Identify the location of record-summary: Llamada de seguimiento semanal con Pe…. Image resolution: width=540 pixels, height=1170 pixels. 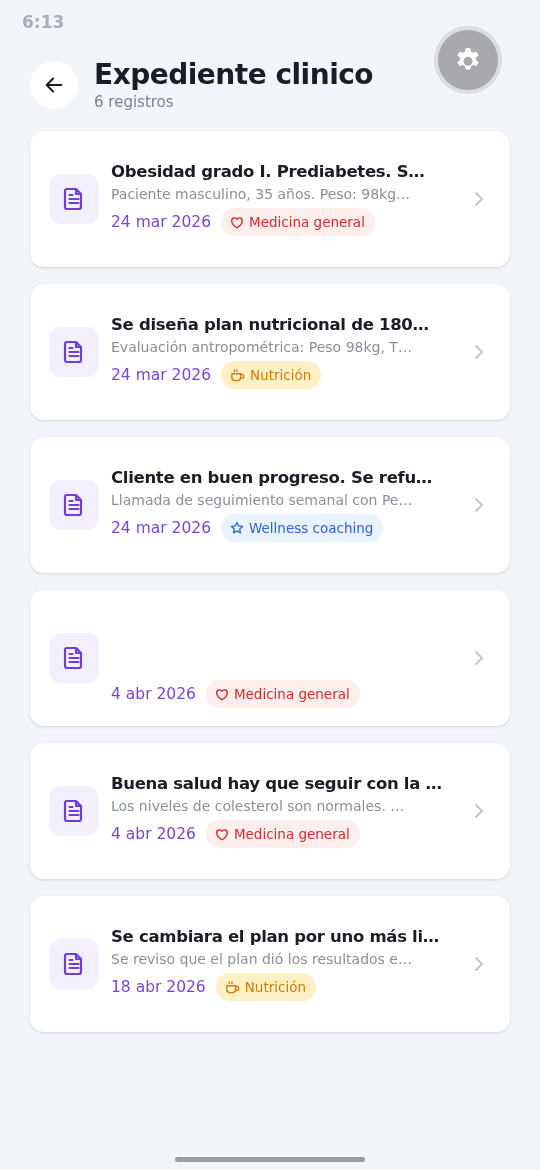
(262, 500).